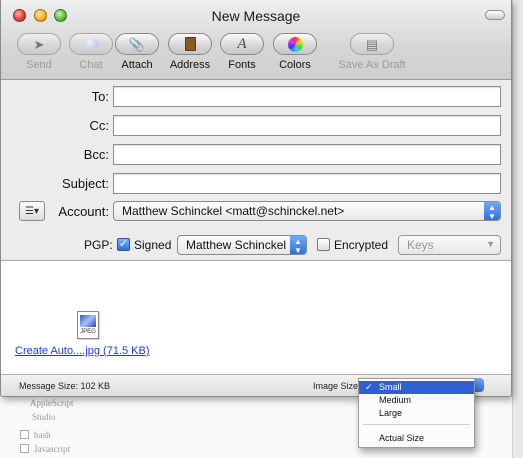  I want to click on address-label: Address, so click(190, 65).